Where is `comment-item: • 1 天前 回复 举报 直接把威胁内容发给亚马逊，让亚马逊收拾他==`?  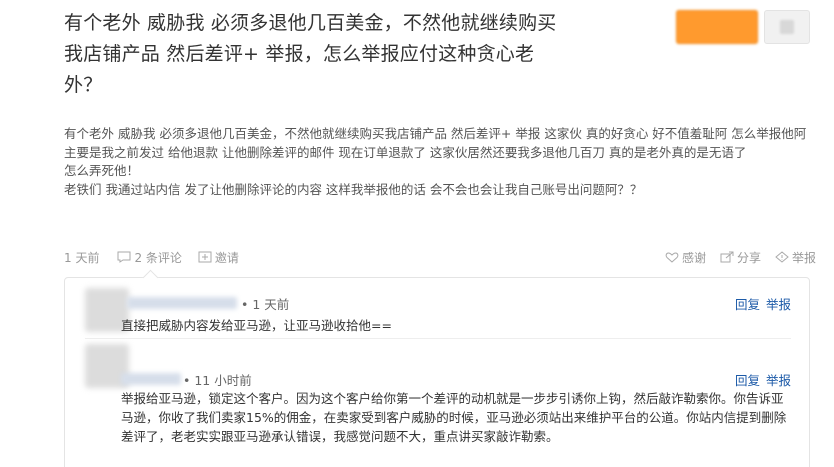
comment-item: • 1 天前 回复 举报 直接把威胁内容发给亚马逊，让亚马逊收拾他== is located at coordinates (438, 316).